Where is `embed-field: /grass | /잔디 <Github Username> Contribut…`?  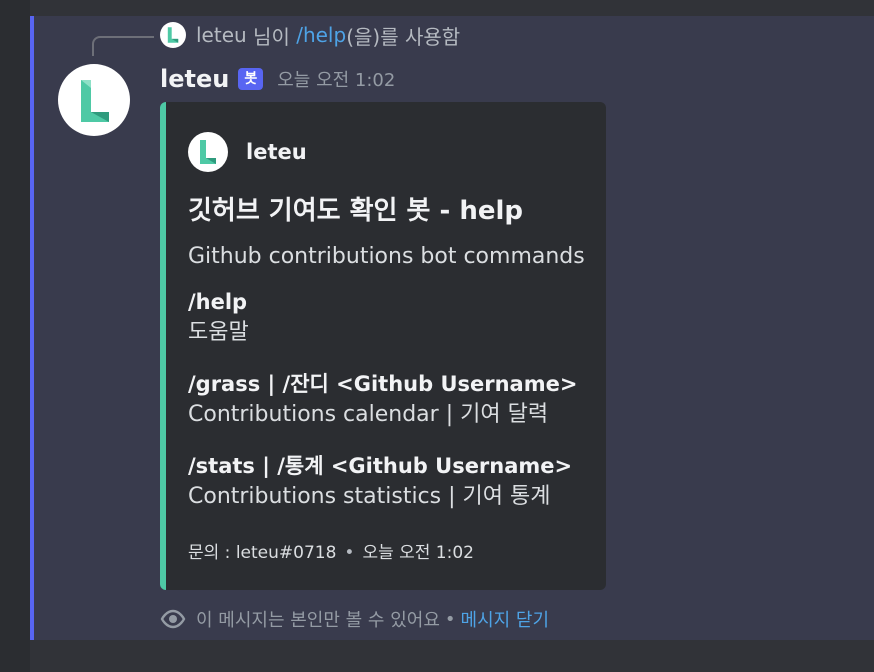 embed-field: /grass | /잔디 <Github Username> Contribut… is located at coordinates (382, 401).